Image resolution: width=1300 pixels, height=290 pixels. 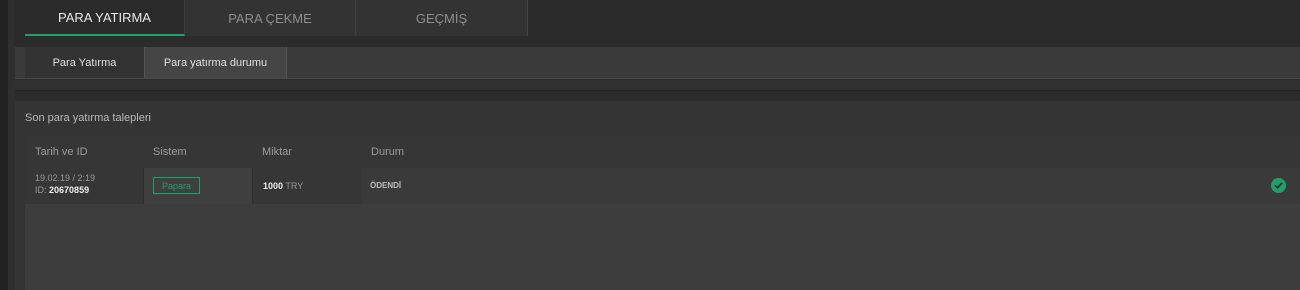 I want to click on sub-tabs: Para Yatırma Para yatırma durumu, so click(x=156, y=62).